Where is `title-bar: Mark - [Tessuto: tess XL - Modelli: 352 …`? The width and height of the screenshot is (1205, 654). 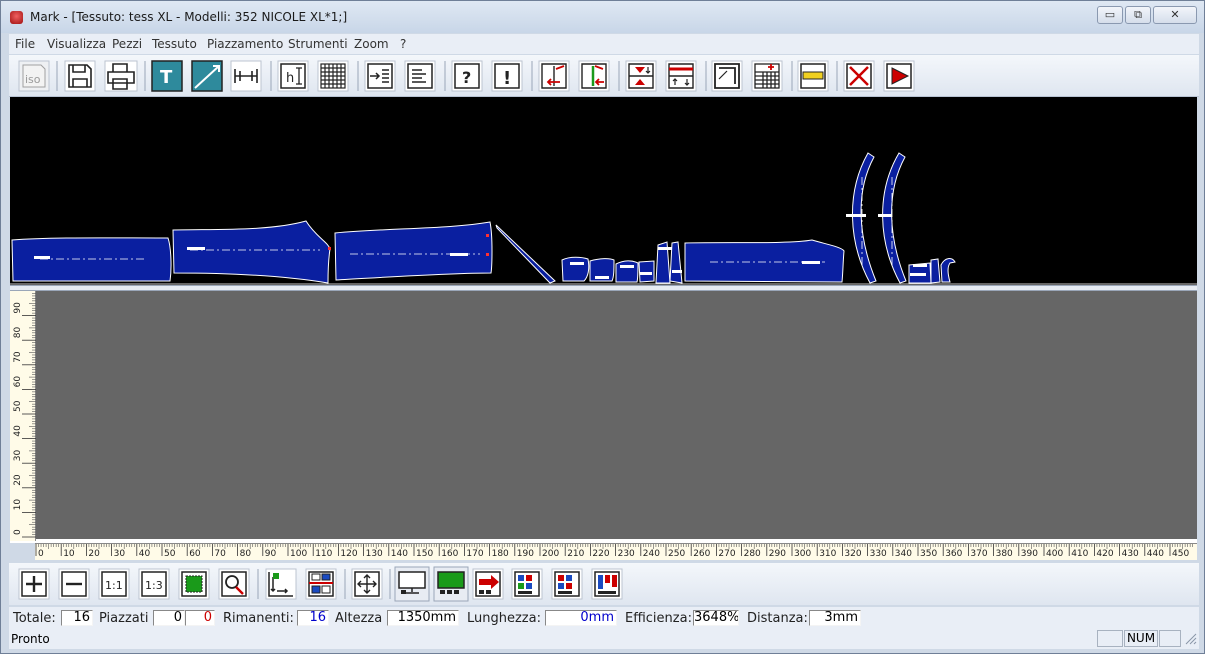
title-bar: Mark - [Tessuto: tess XL - Modelli: 352 … is located at coordinates (602, 17).